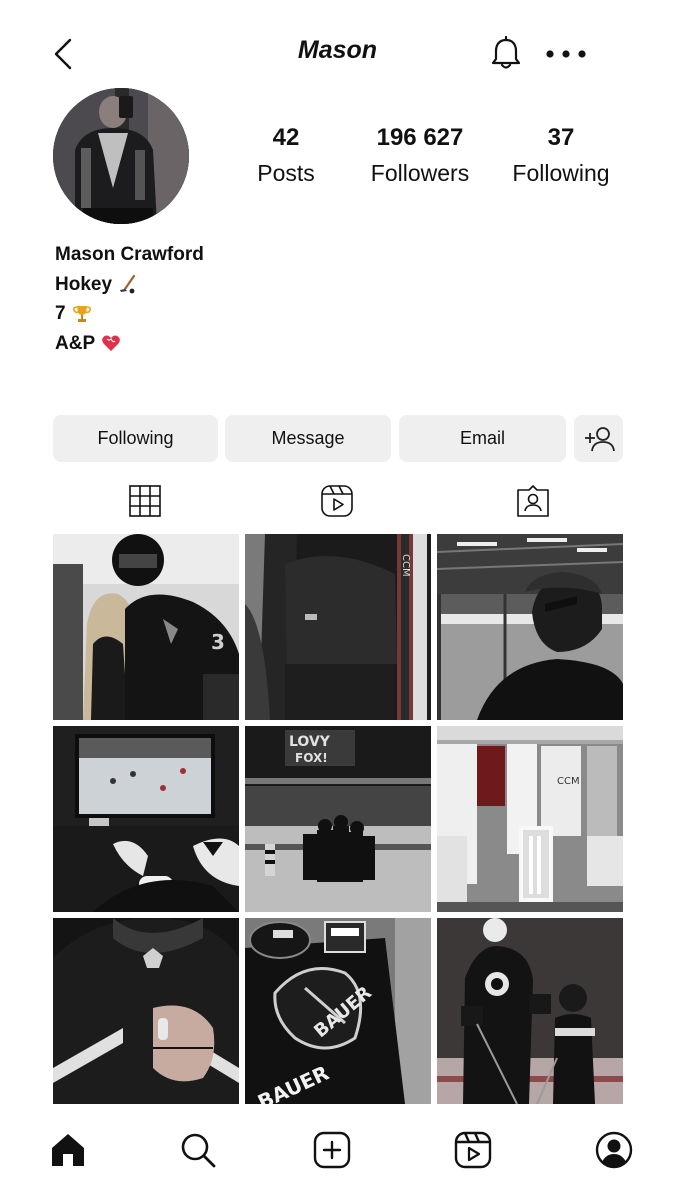 The height and width of the screenshot is (1200, 675). I want to click on hockey-stick-icon, so click(128, 284).